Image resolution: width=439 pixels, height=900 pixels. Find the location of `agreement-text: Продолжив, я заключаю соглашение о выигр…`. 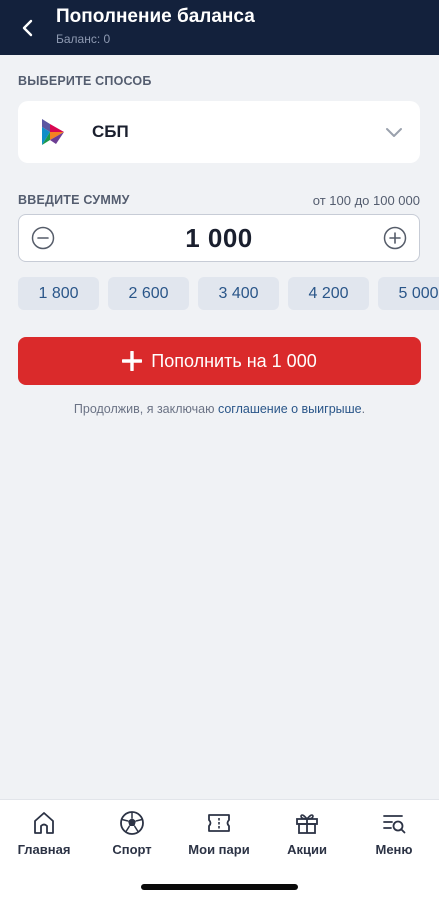

agreement-text: Продолжив, я заключаю соглашение о выигр… is located at coordinates (219, 409).